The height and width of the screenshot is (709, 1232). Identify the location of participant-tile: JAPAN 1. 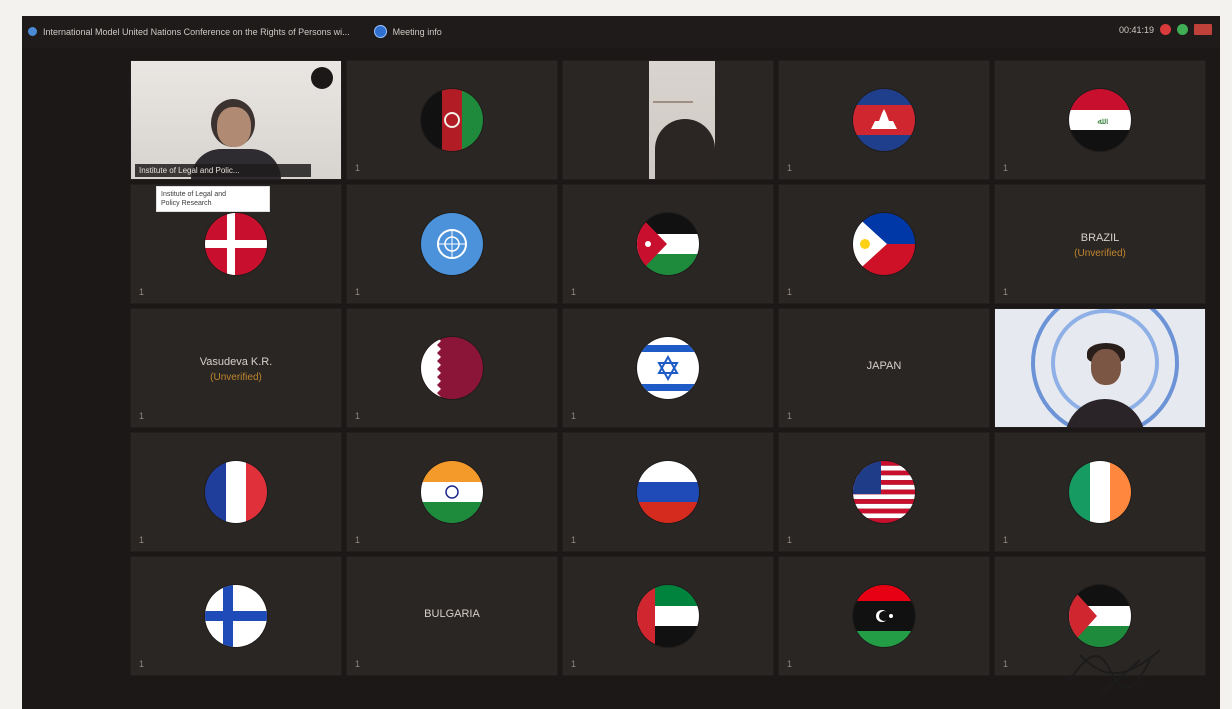
(884, 368).